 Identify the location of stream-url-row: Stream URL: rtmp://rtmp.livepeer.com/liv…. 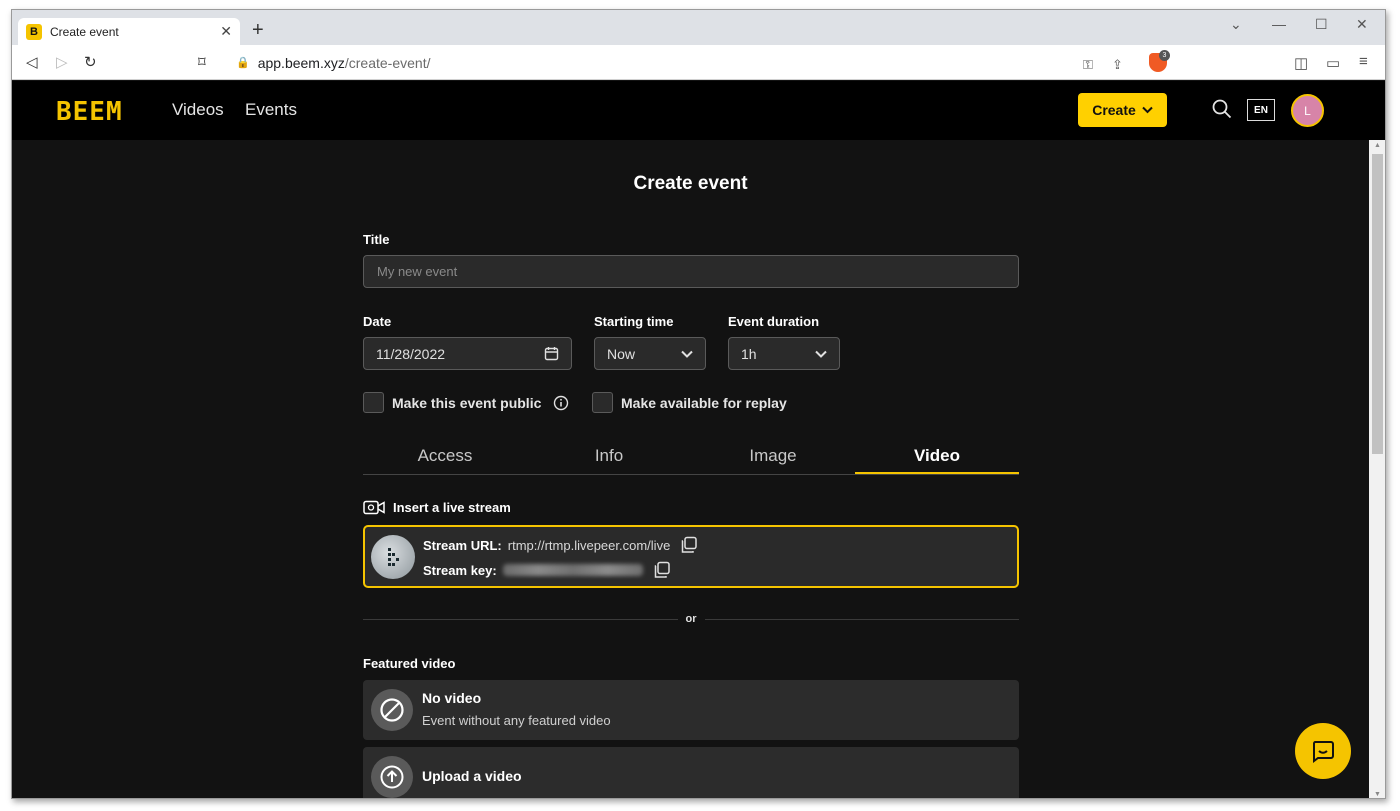
(560, 545).